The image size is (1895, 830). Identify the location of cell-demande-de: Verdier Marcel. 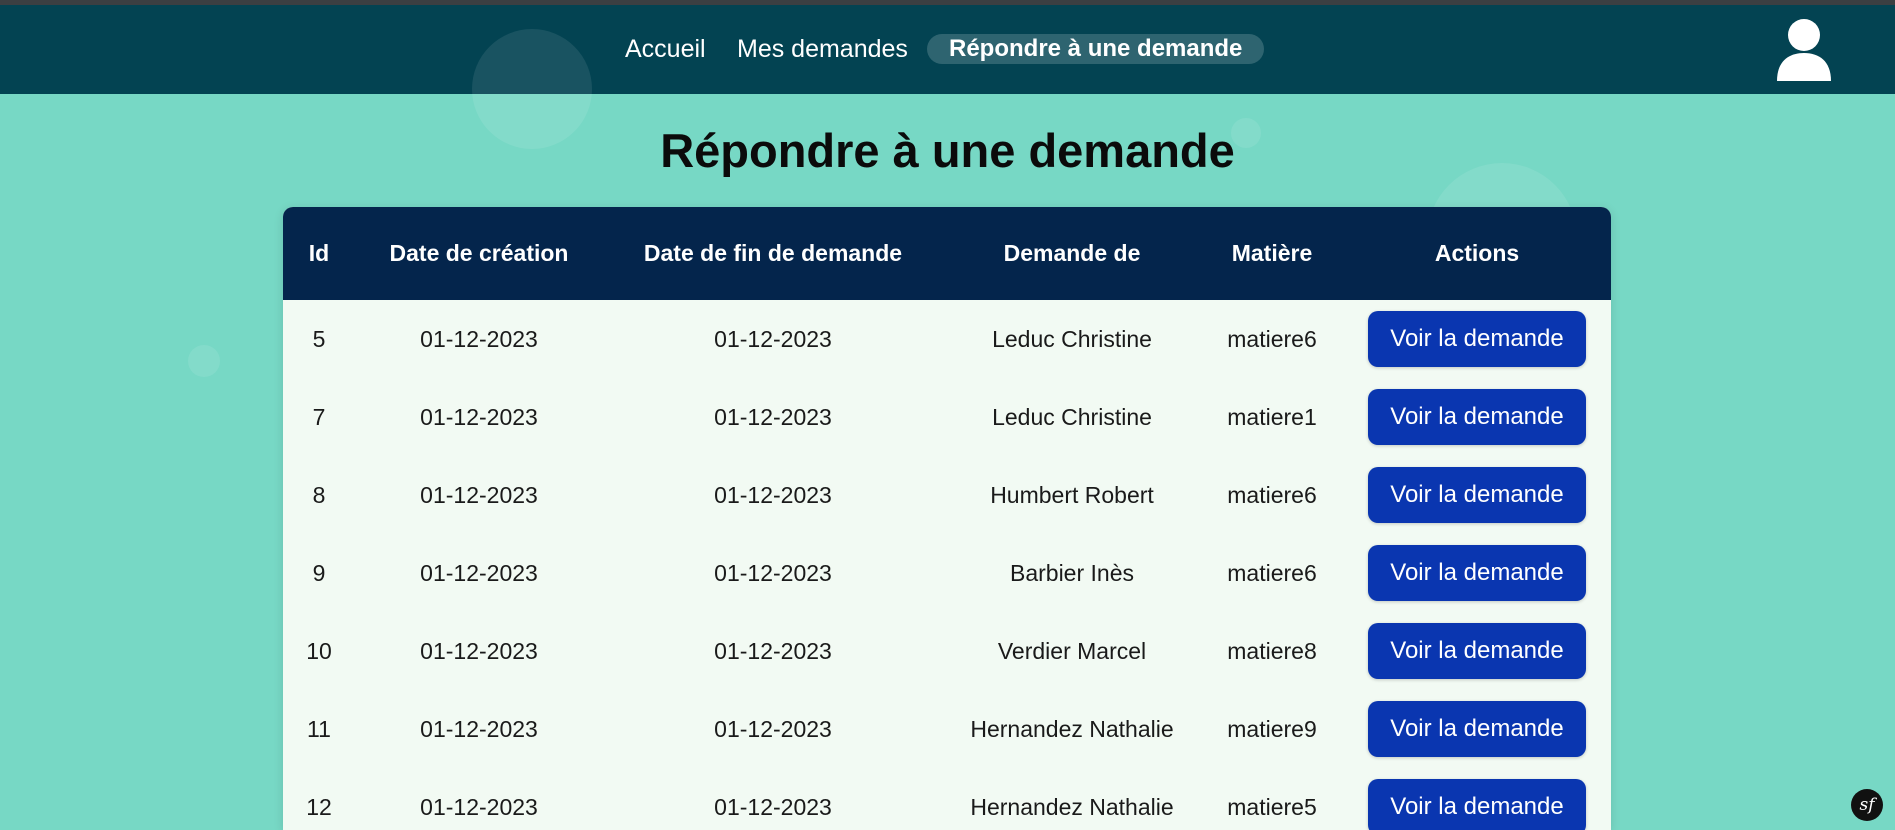
(1072, 650).